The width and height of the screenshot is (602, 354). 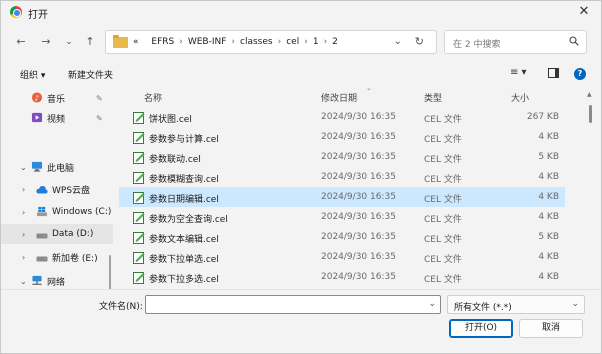 What do you see at coordinates (184, 280) in the screenshot?
I see `file-name: 参数下拉多选.cel` at bounding box center [184, 280].